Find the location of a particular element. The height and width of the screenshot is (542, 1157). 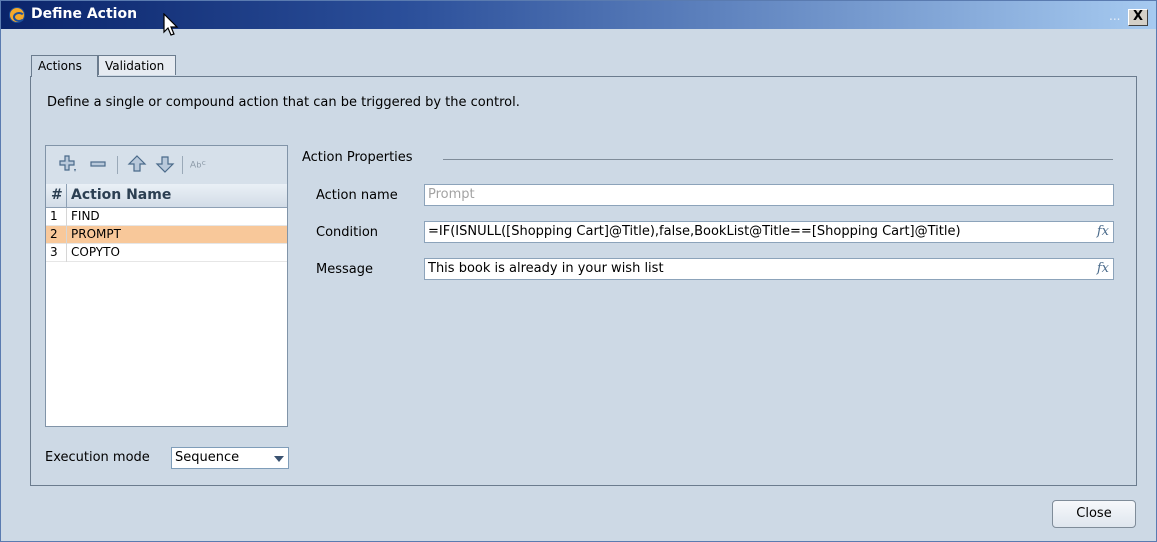

remove-icon is located at coordinates (98, 164).